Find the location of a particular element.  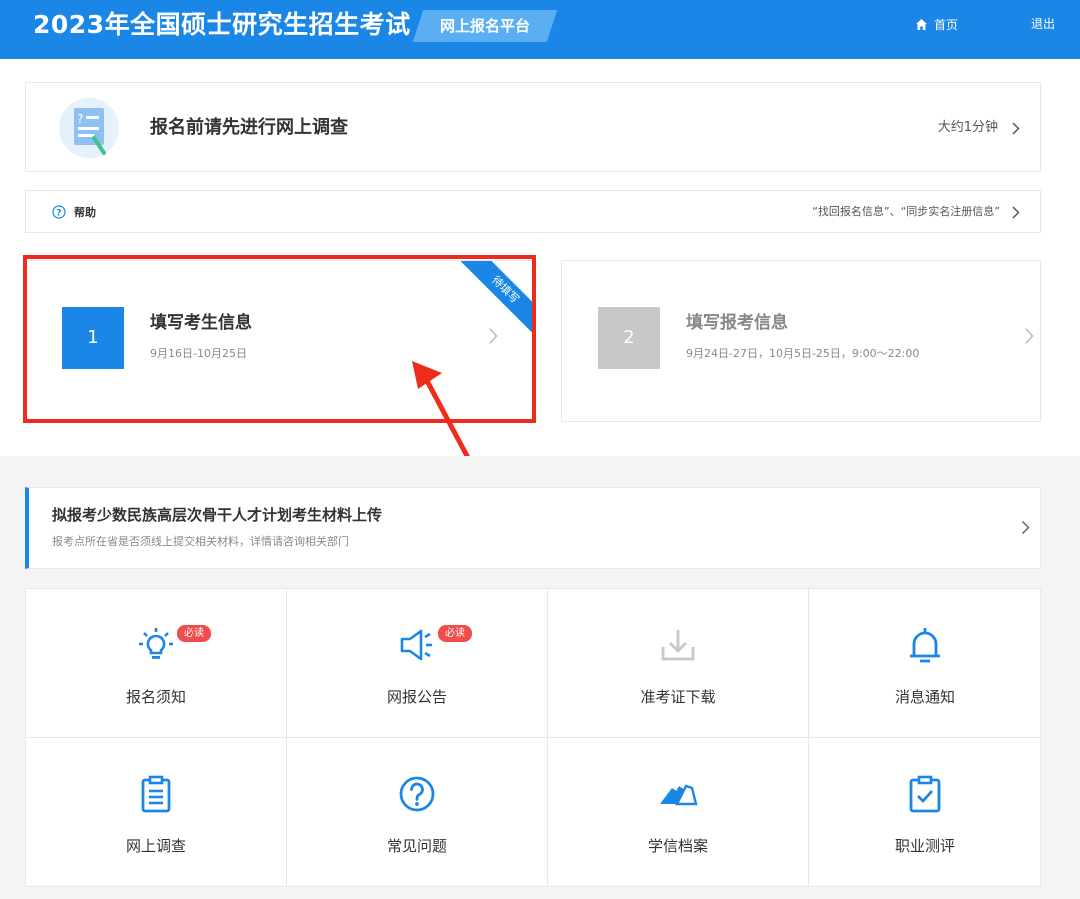

survey-card: ? 报名前请先进行网上调查 大约1分钟 is located at coordinates (533, 127).